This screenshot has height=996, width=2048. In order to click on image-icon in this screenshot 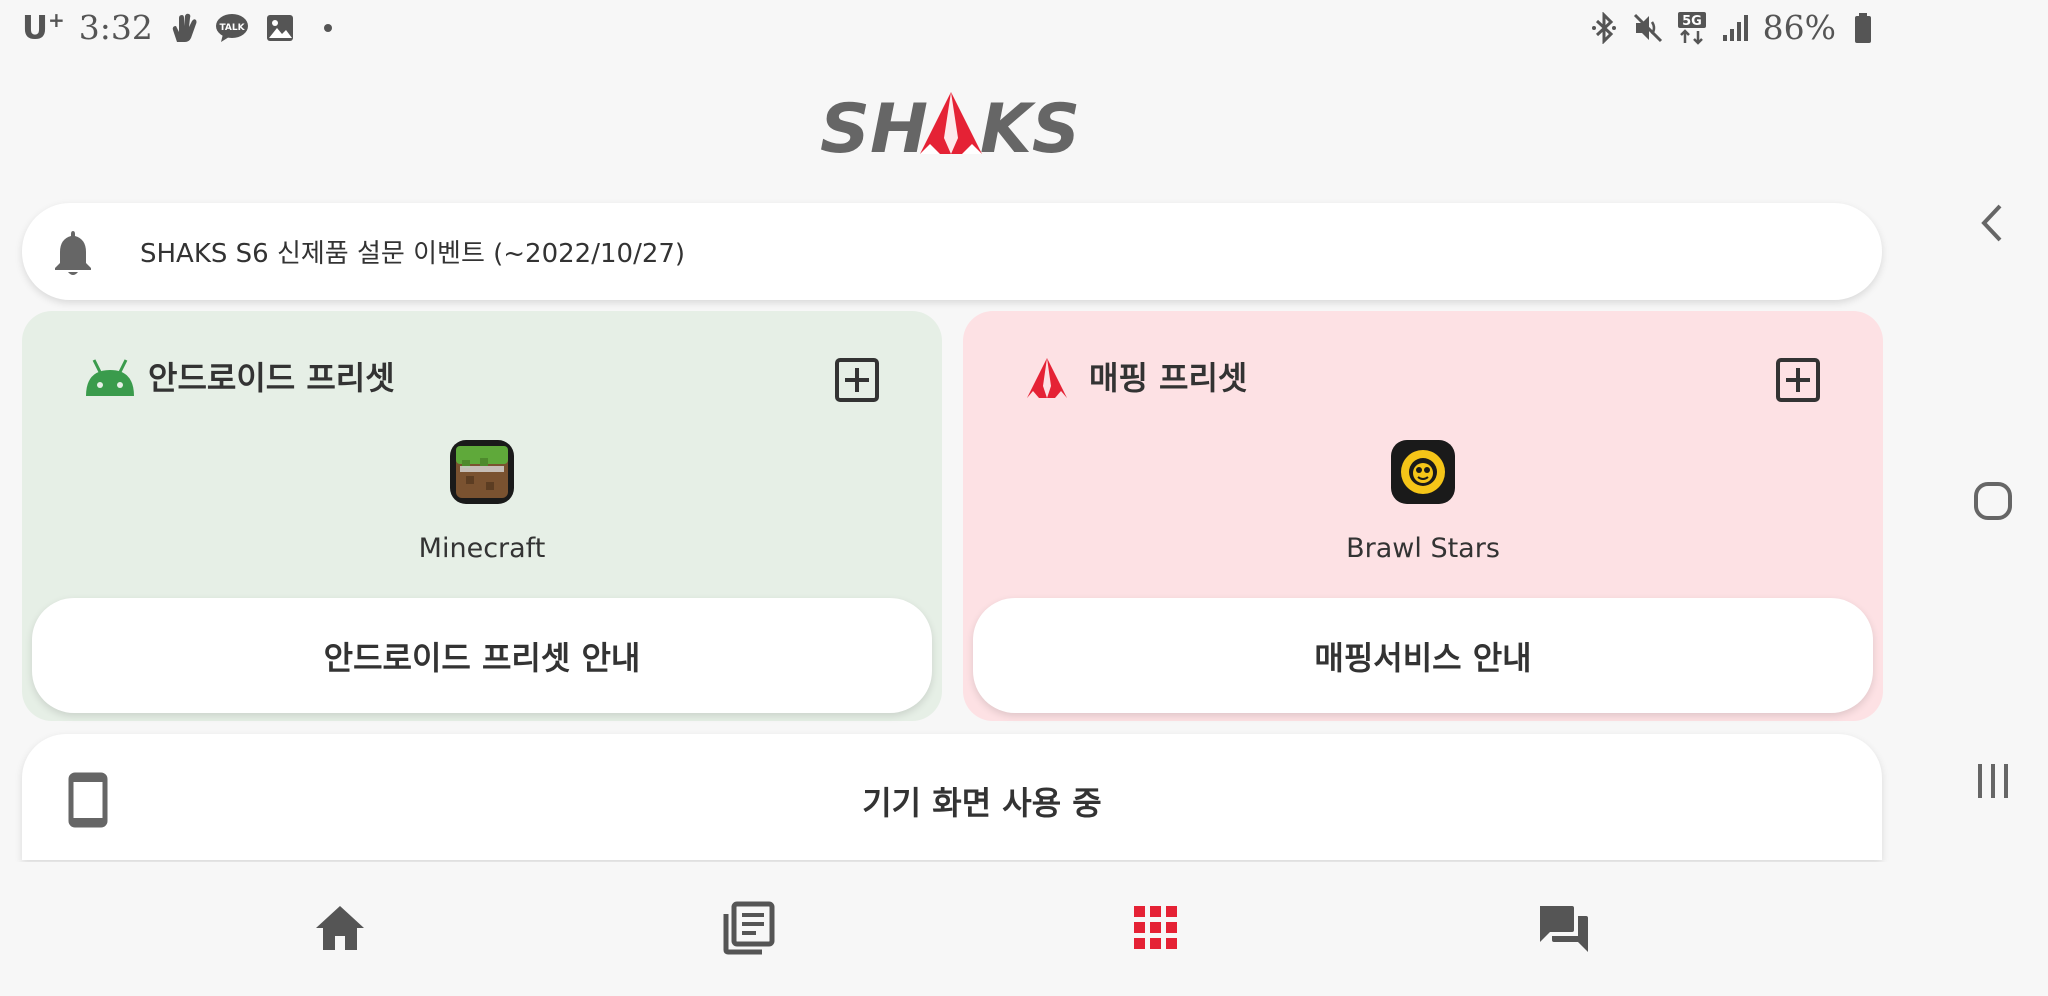, I will do `click(280, 28)`.